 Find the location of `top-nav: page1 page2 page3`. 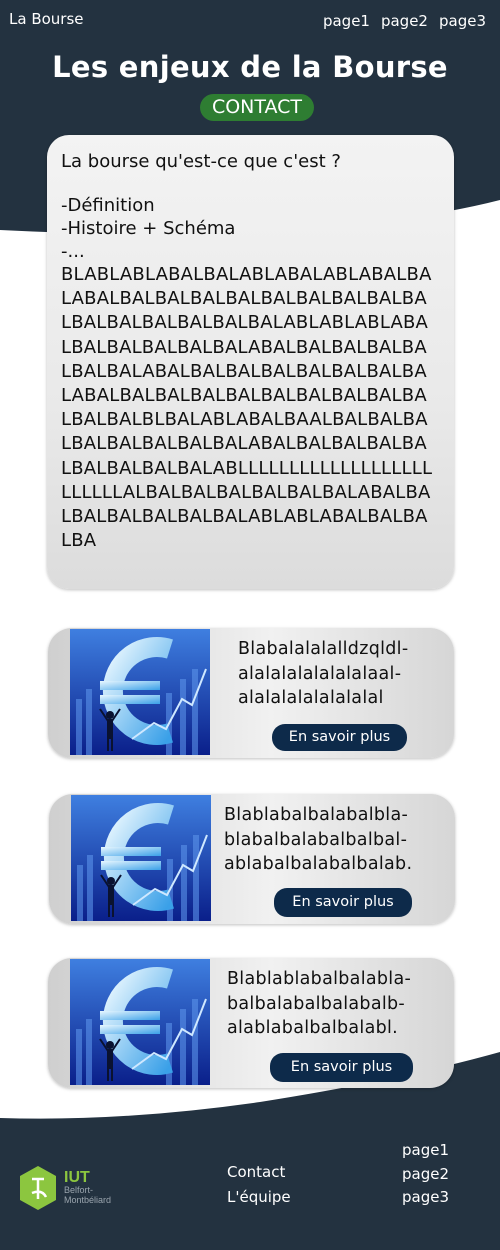

top-nav: page1 page2 page3 is located at coordinates (404, 21).